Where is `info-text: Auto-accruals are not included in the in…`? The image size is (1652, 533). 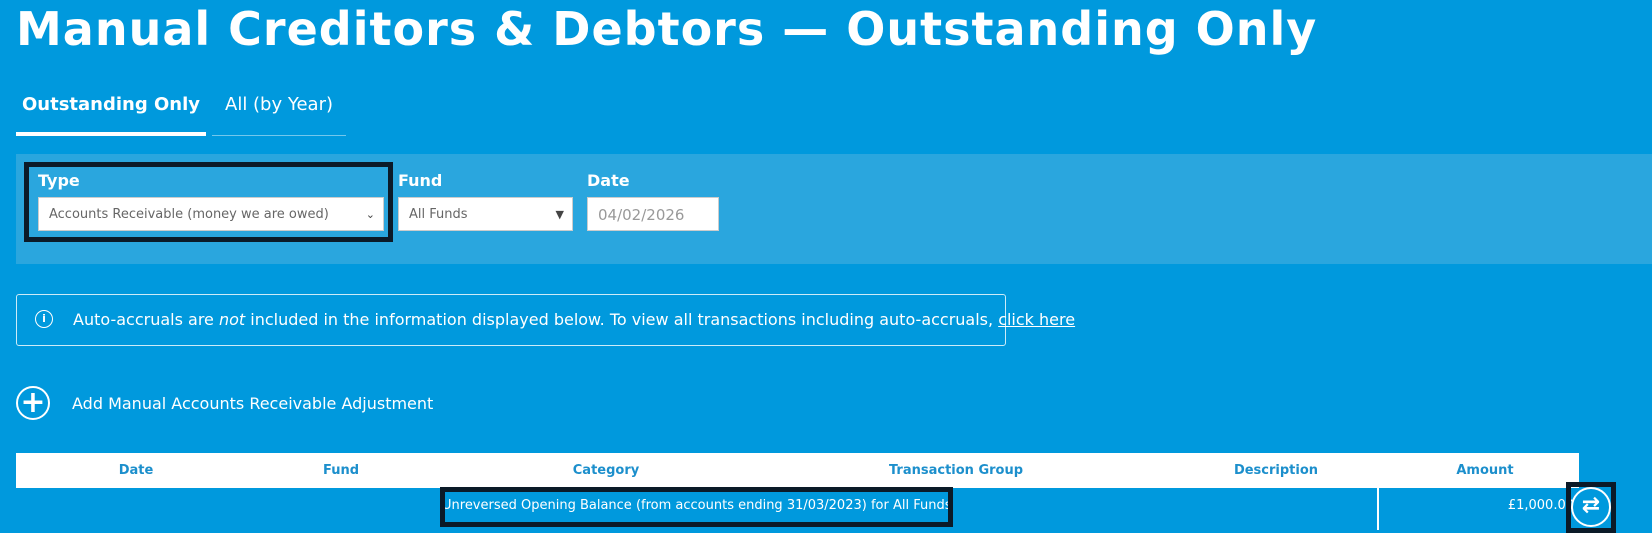 info-text: Auto-accruals are not included in the in… is located at coordinates (574, 320).